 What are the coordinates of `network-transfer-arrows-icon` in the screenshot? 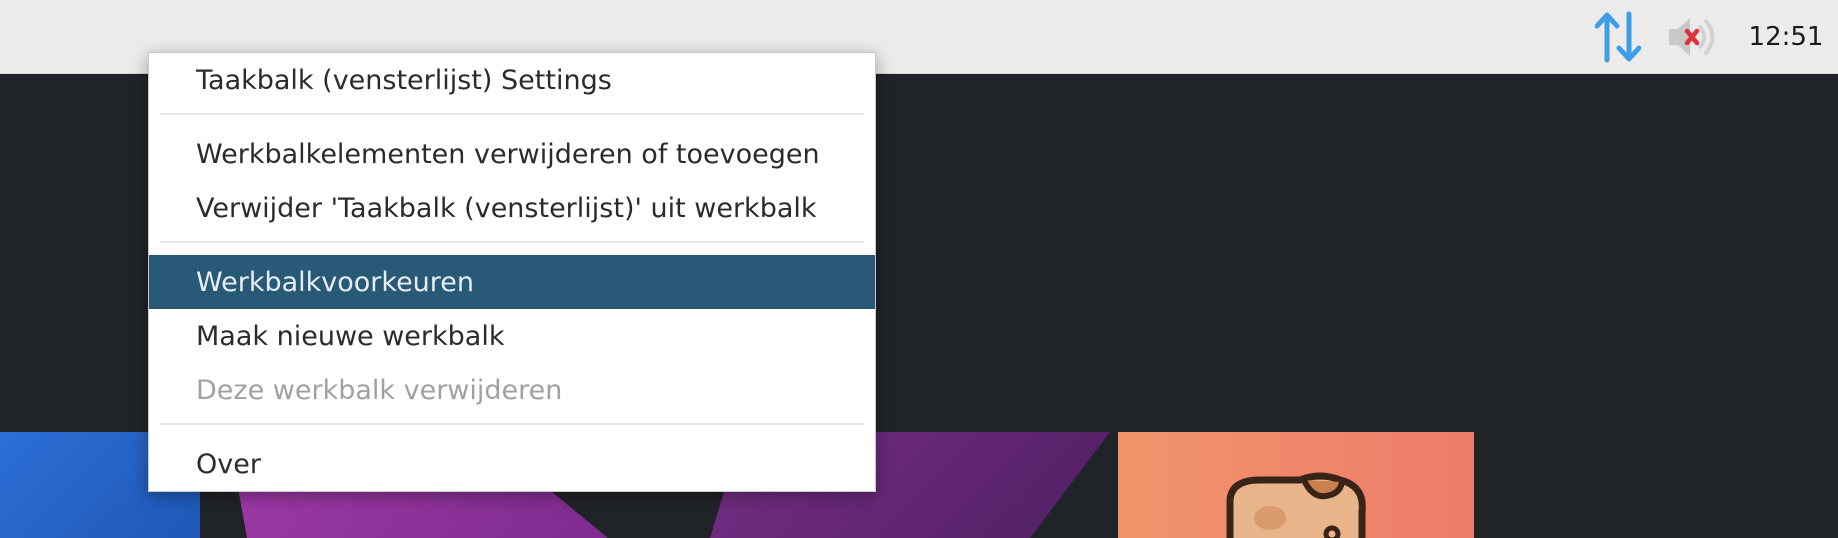 It's located at (1618, 37).